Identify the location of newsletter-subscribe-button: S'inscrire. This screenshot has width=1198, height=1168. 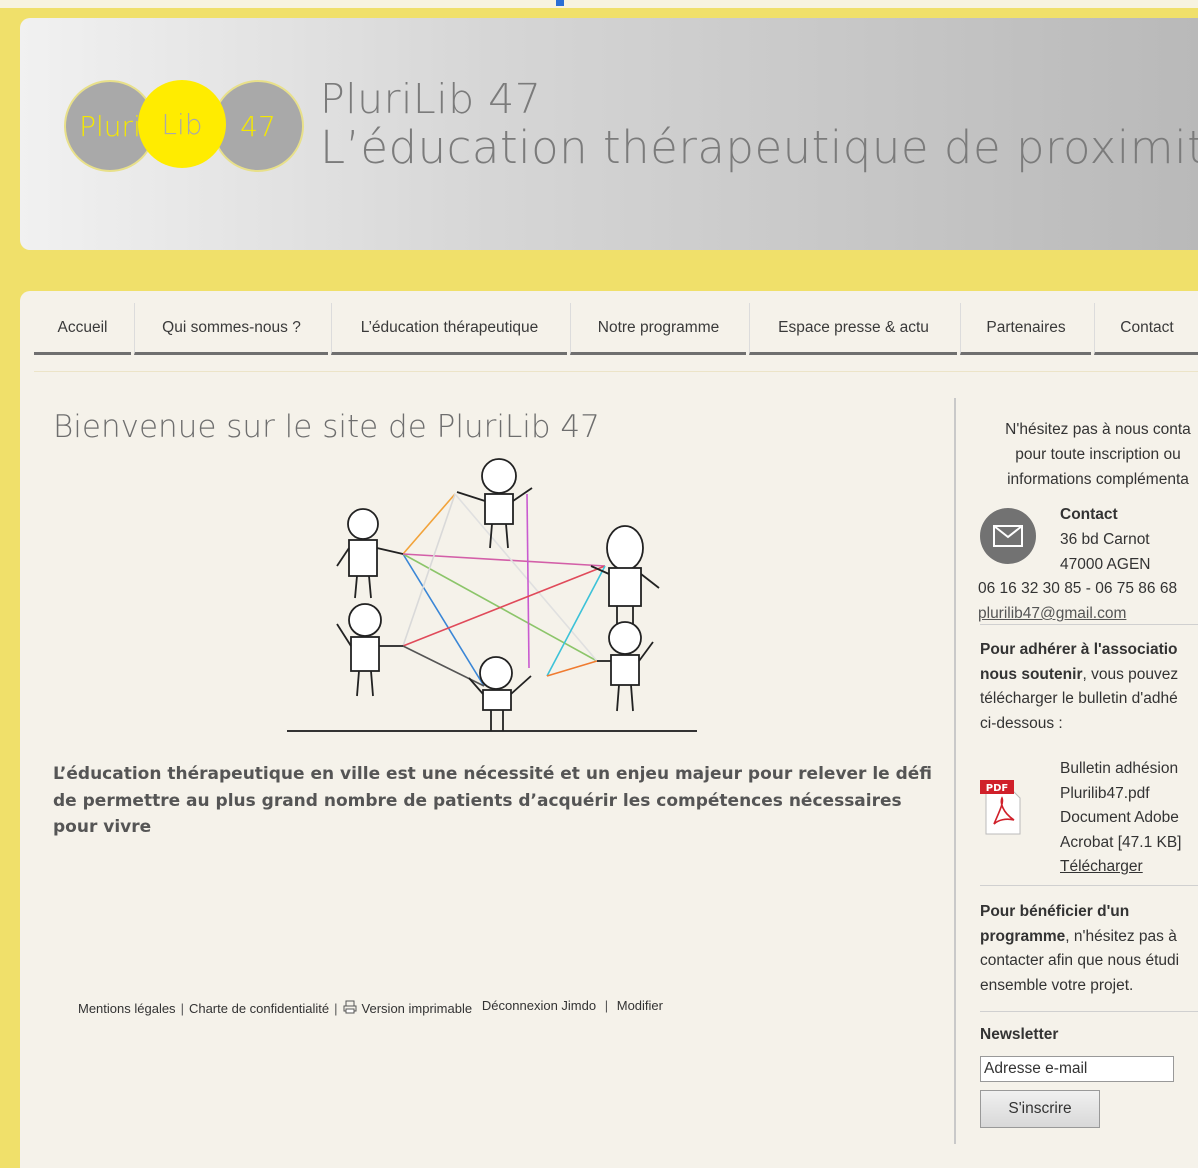
(1040, 1109).